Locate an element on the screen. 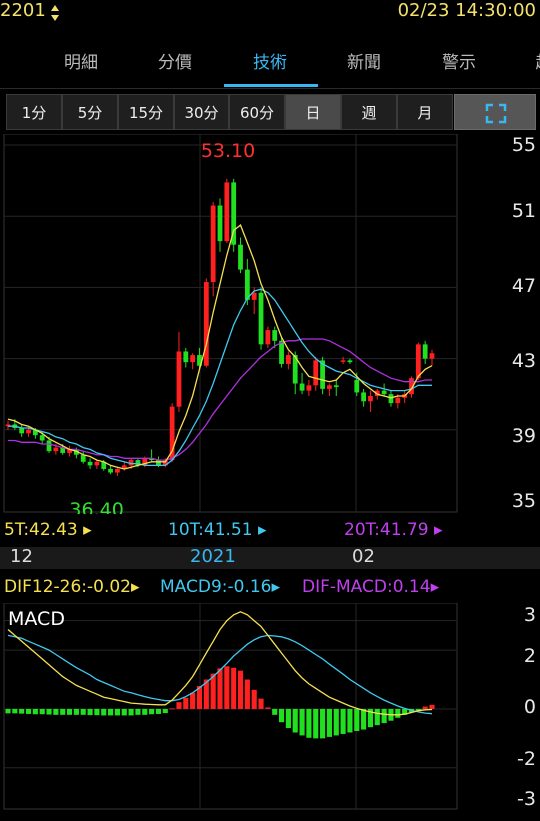  tab-more: 超 is located at coordinates (522, 60).